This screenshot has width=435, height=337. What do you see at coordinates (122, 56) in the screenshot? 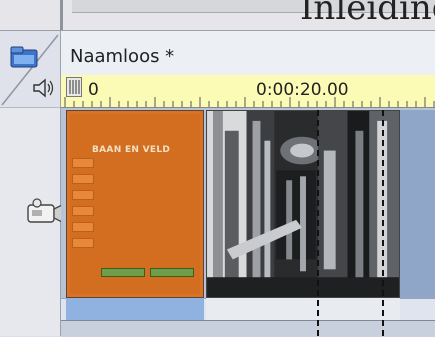
I see `project-title: Naamloos *` at bounding box center [122, 56].